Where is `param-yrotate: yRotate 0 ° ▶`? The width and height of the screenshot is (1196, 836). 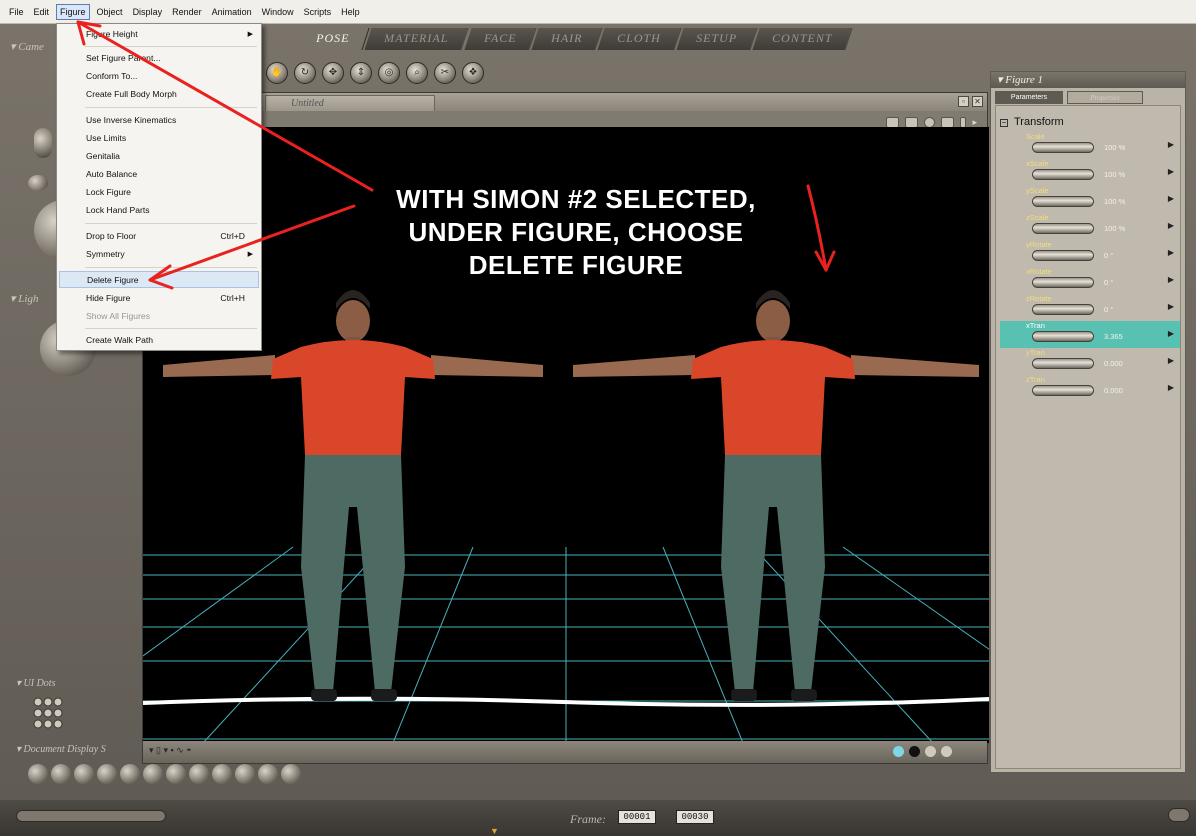 param-yrotate: yRotate 0 ° ▶ is located at coordinates (1099, 253).